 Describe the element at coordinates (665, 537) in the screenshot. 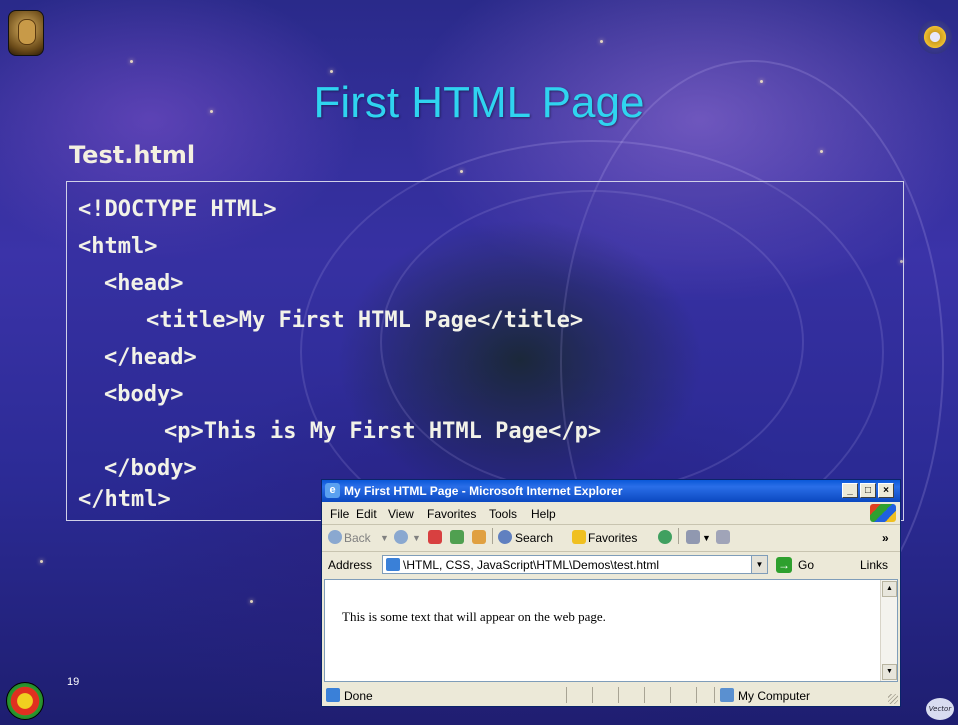

I see `media-icon` at that location.